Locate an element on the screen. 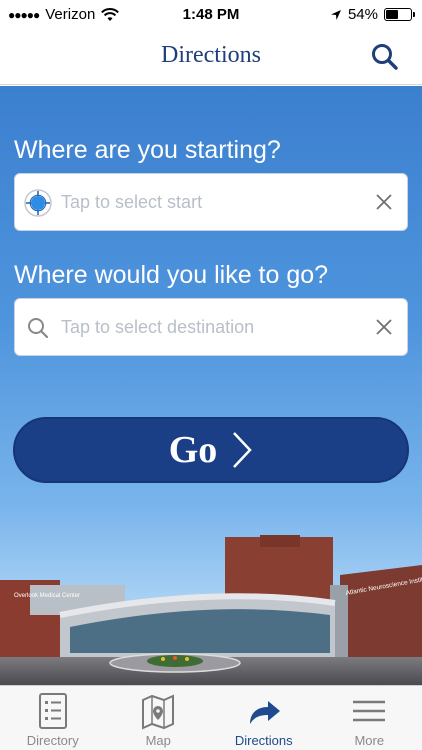 This screenshot has height=750, width=422. start-input is located at coordinates (211, 202).